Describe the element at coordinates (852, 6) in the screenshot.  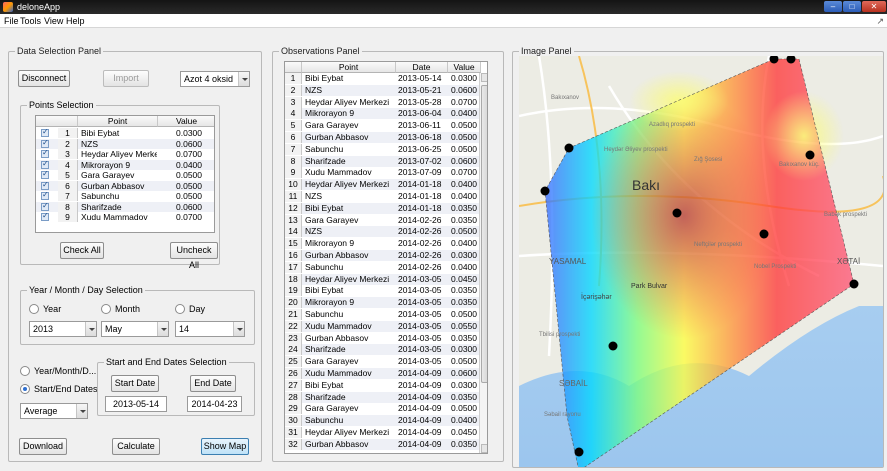
I see `maximize-button: □` at that location.